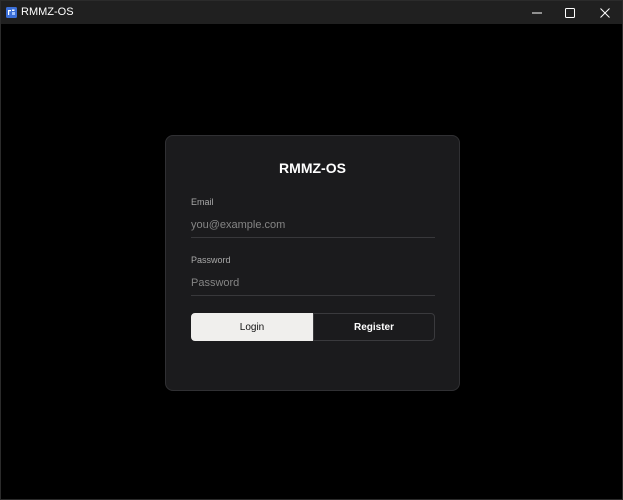 This screenshot has height=500, width=623. I want to click on app-logo-icon, so click(11, 12).